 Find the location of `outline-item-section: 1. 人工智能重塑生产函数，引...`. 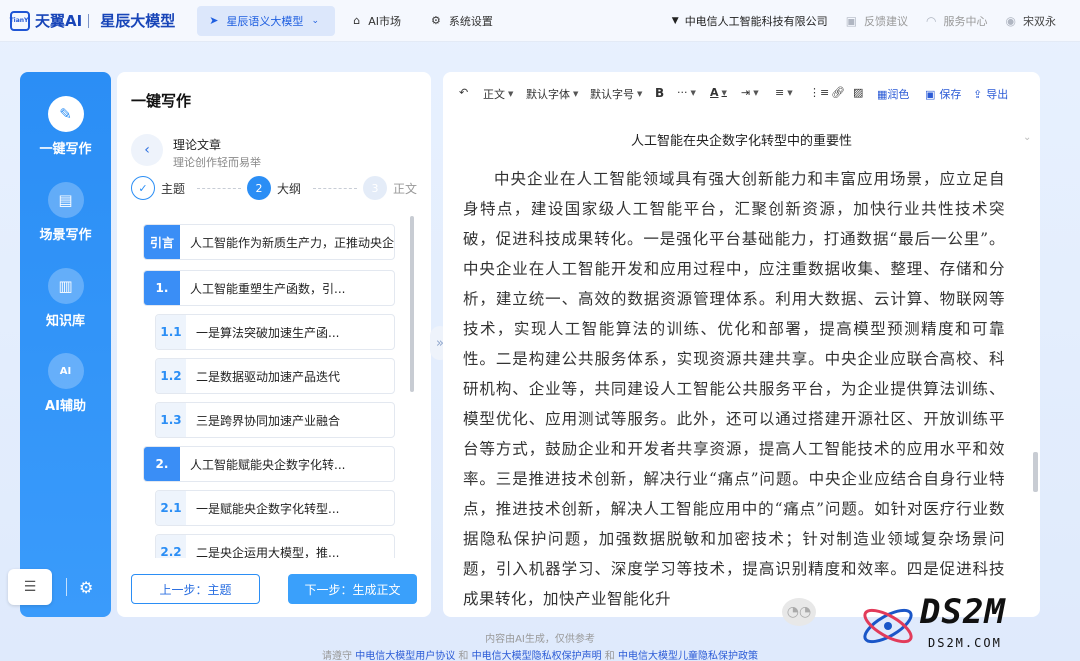

outline-item-section: 1. 人工智能重塑生产函数，引... is located at coordinates (269, 288).